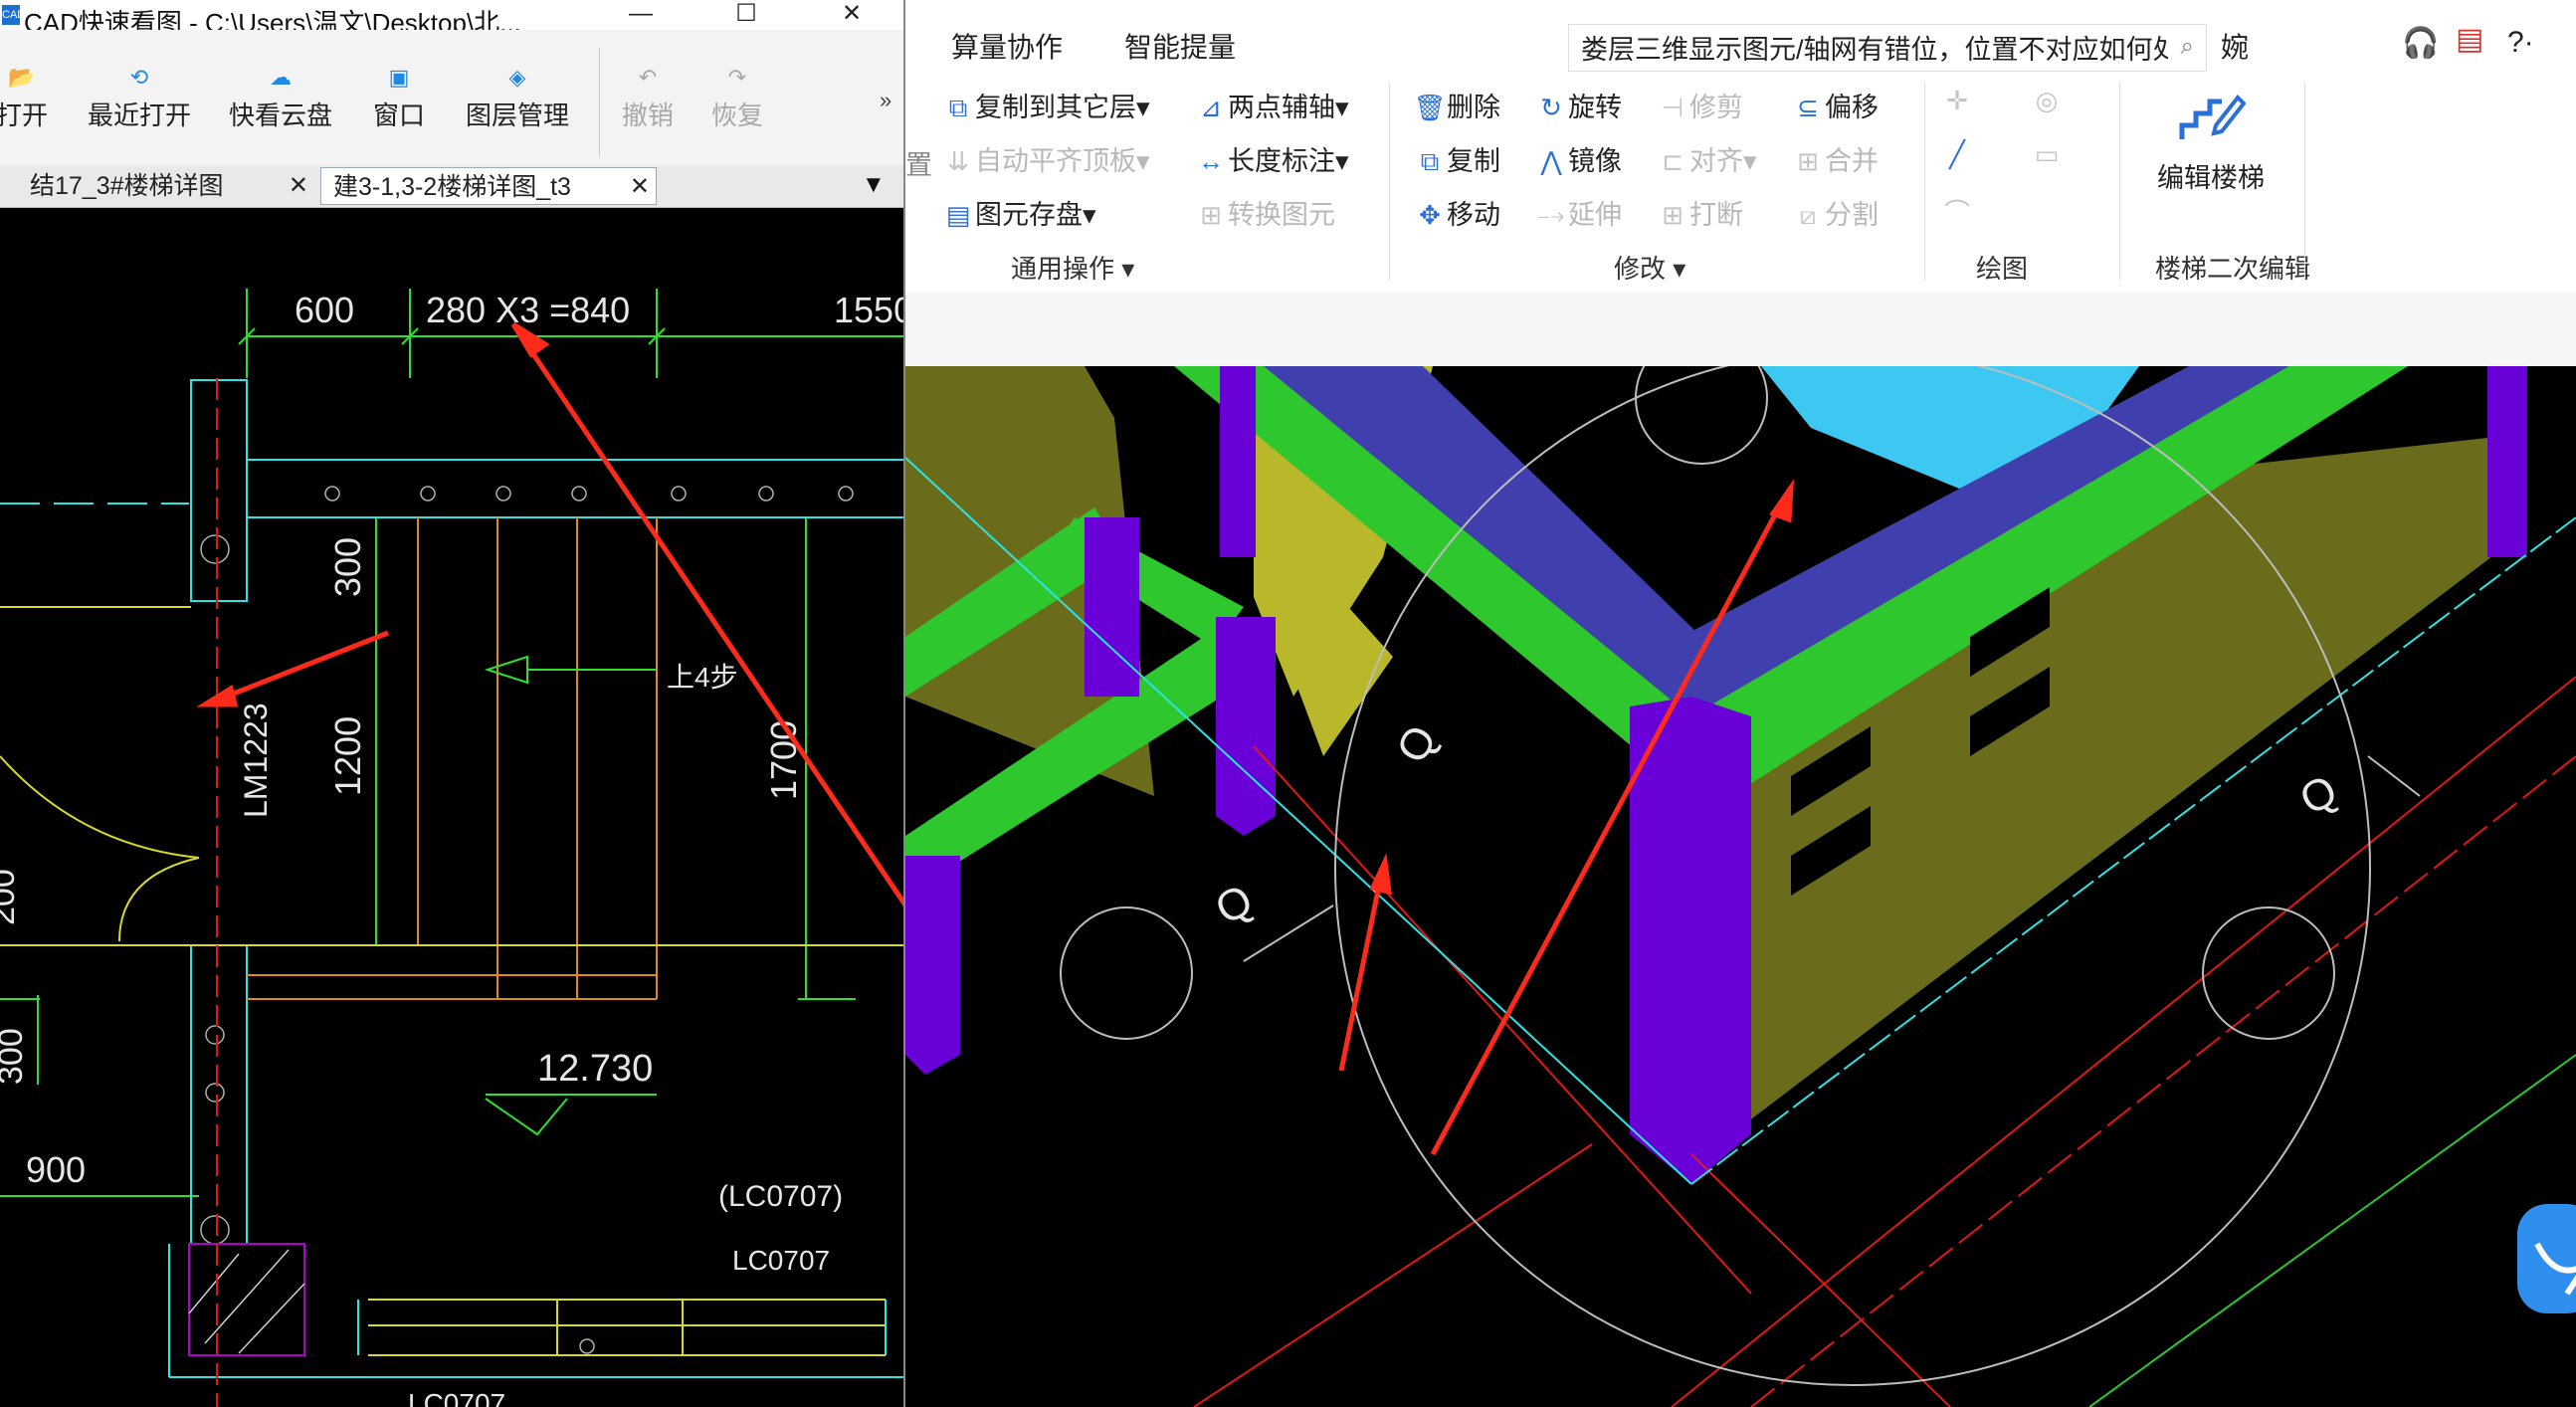 The height and width of the screenshot is (1407, 2576). I want to click on move-label: 移动, so click(1474, 215).